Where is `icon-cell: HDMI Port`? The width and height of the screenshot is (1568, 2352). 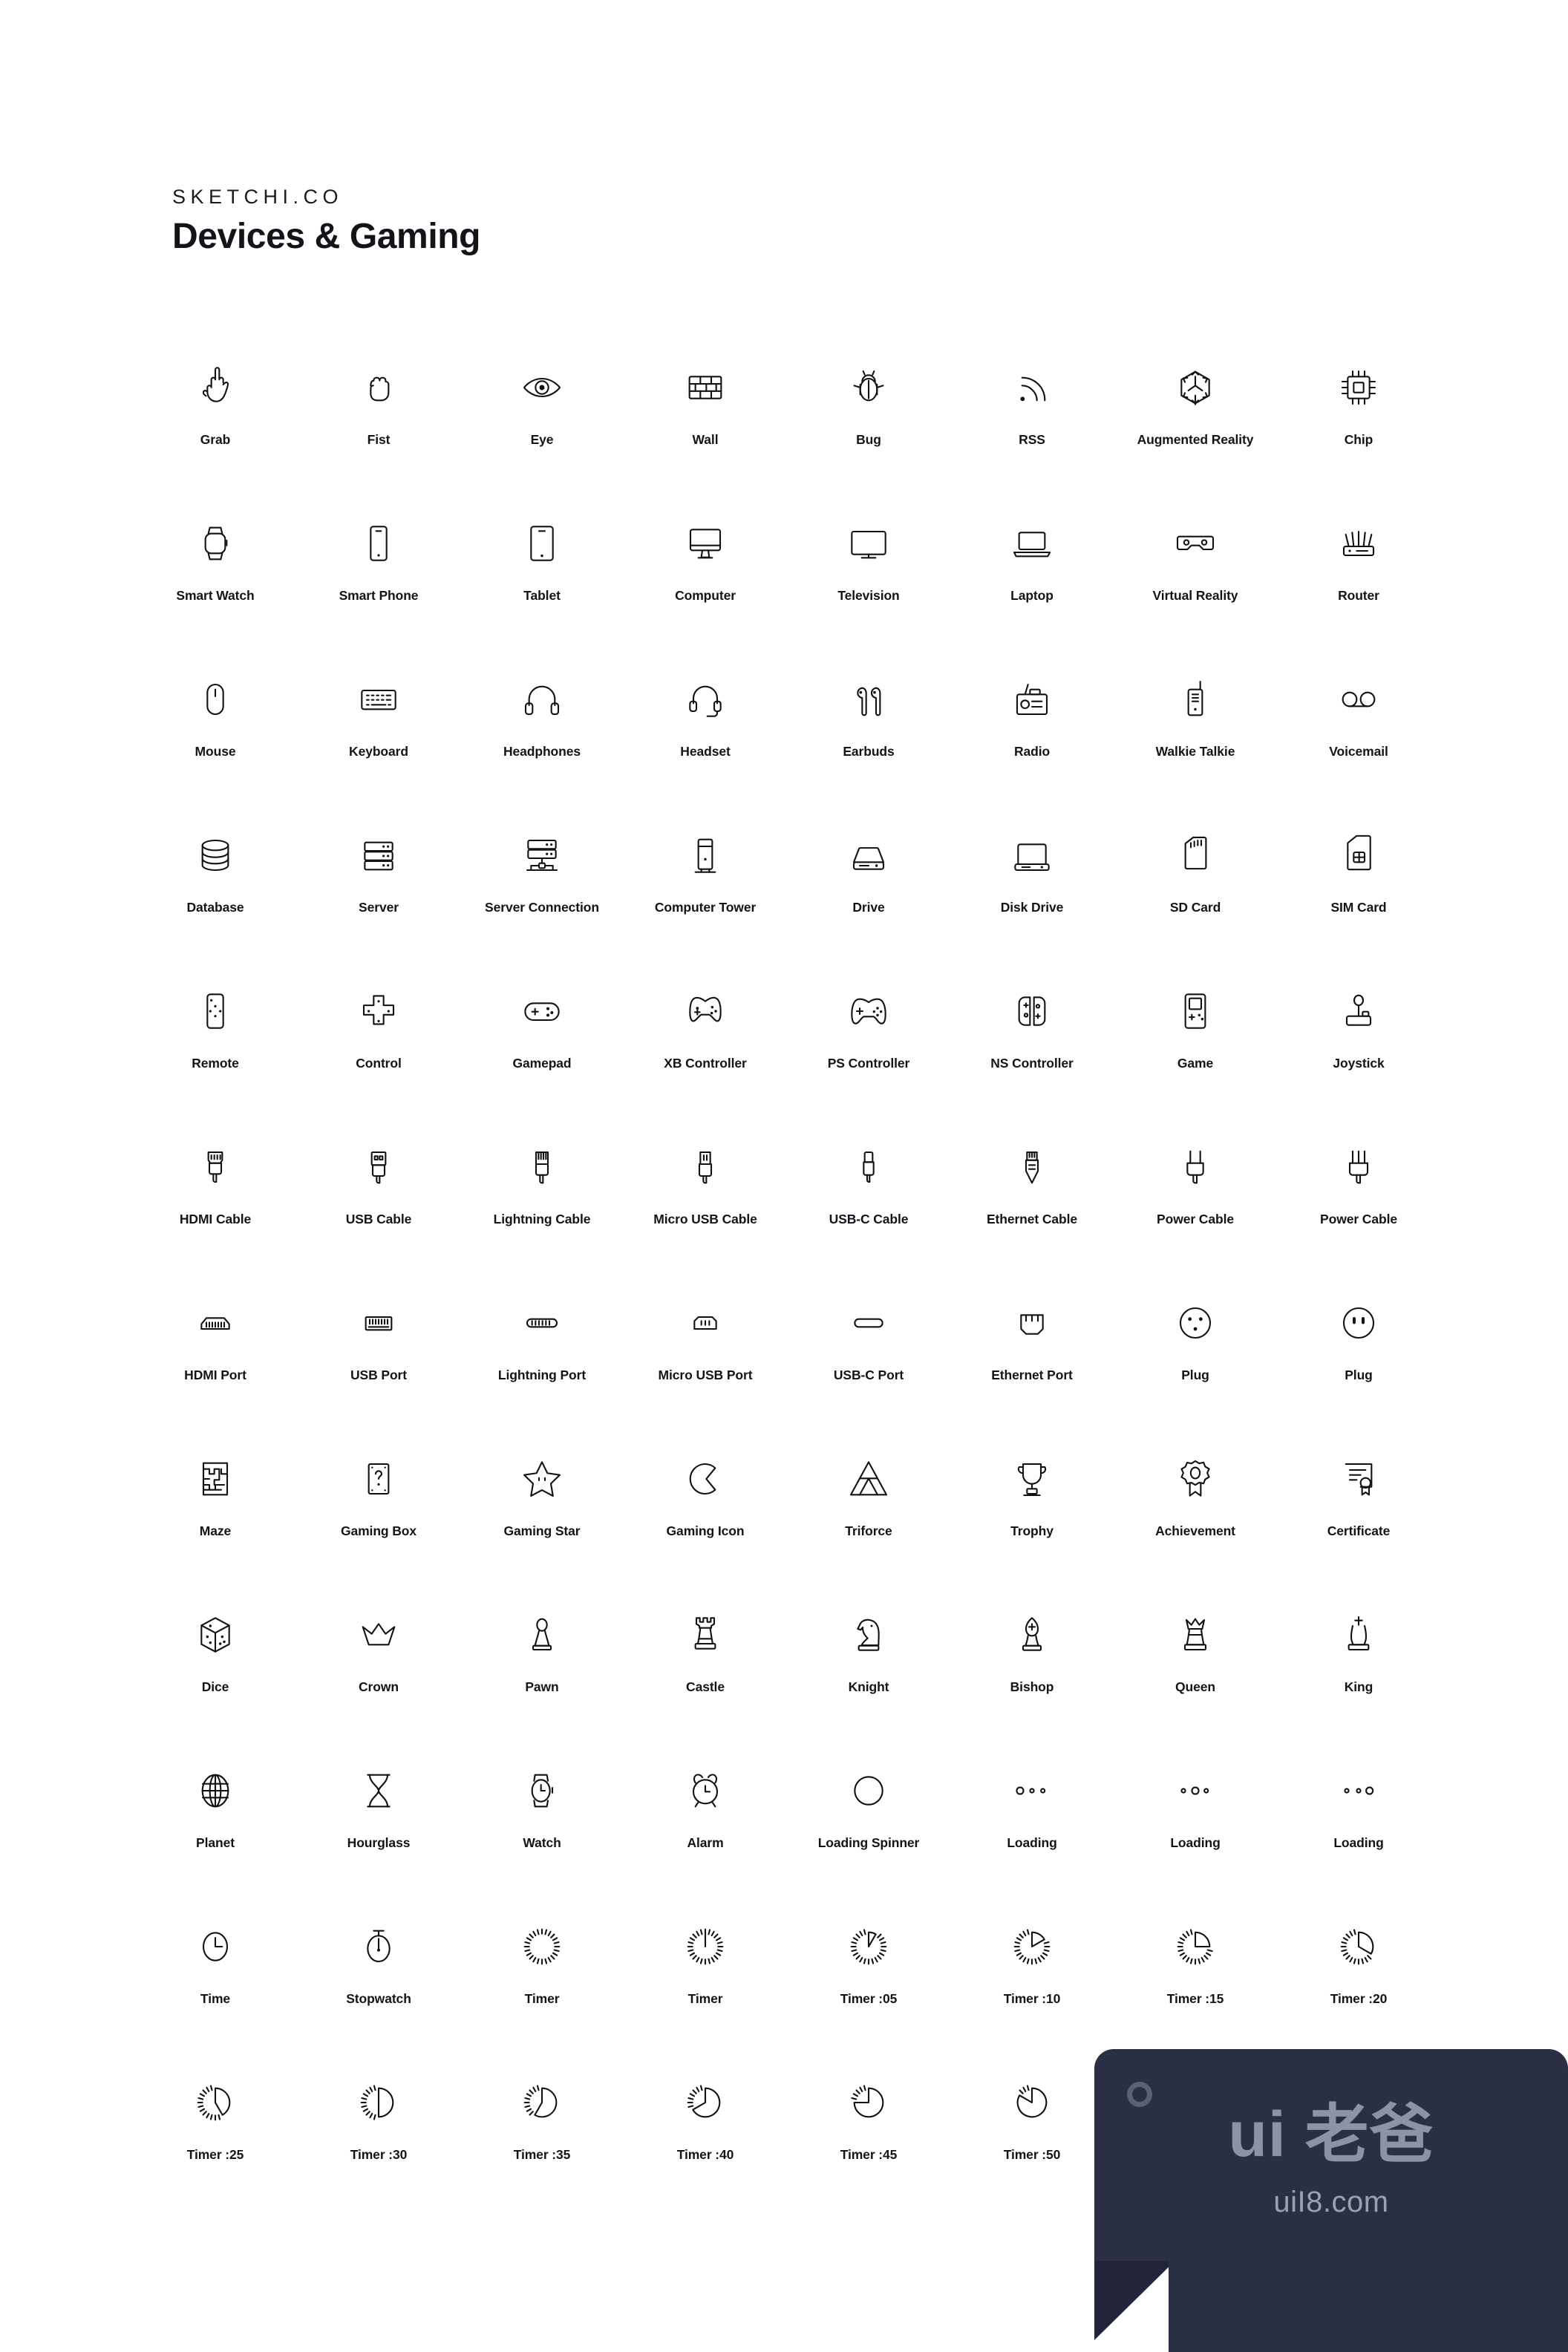
icon-cell: HDMI Port is located at coordinates (215, 1362).